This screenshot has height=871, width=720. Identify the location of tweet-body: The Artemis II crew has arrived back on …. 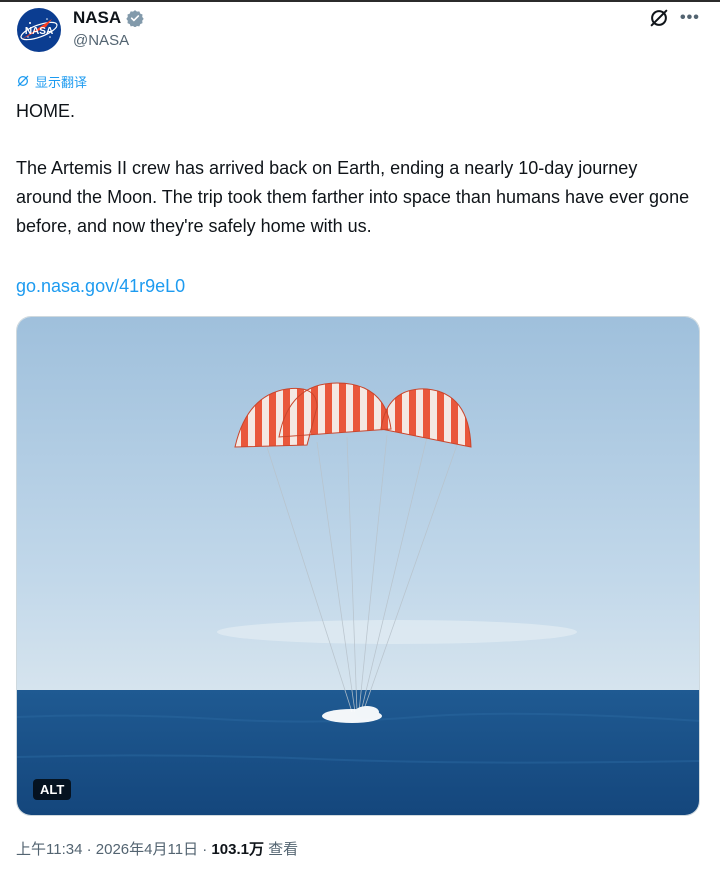
(353, 197).